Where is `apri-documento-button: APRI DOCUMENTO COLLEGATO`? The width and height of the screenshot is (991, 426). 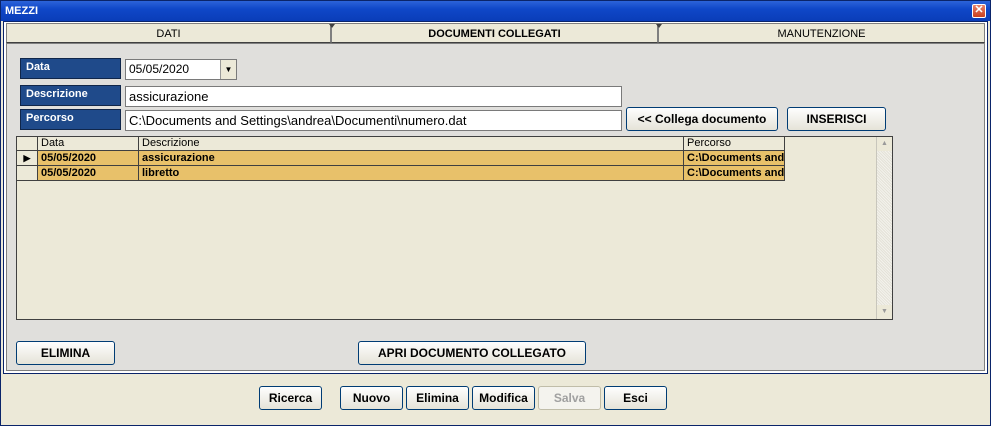 apri-documento-button: APRI DOCUMENTO COLLEGATO is located at coordinates (472, 353).